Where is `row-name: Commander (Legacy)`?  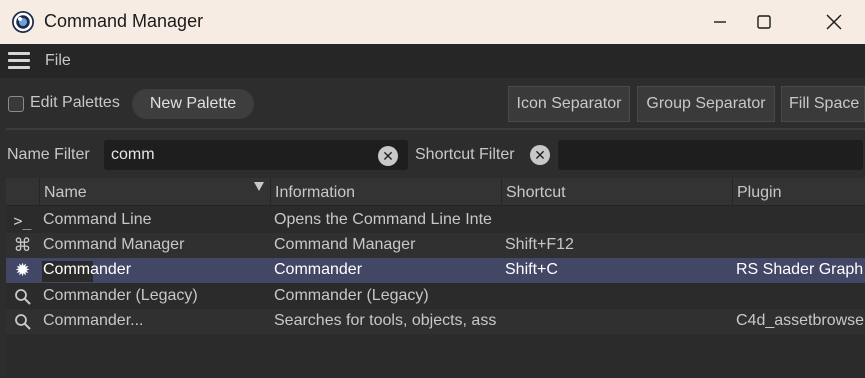
row-name: Commander (Legacy) is located at coordinates (120, 295).